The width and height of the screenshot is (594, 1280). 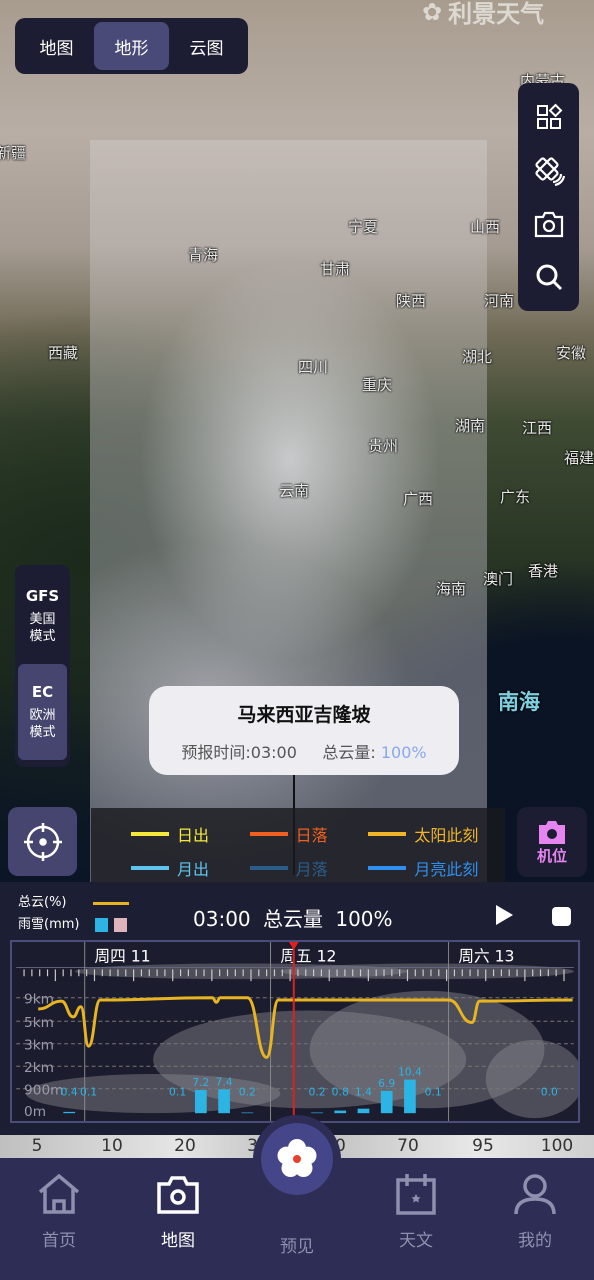 I want to click on map-label: 四川, so click(x=313, y=367).